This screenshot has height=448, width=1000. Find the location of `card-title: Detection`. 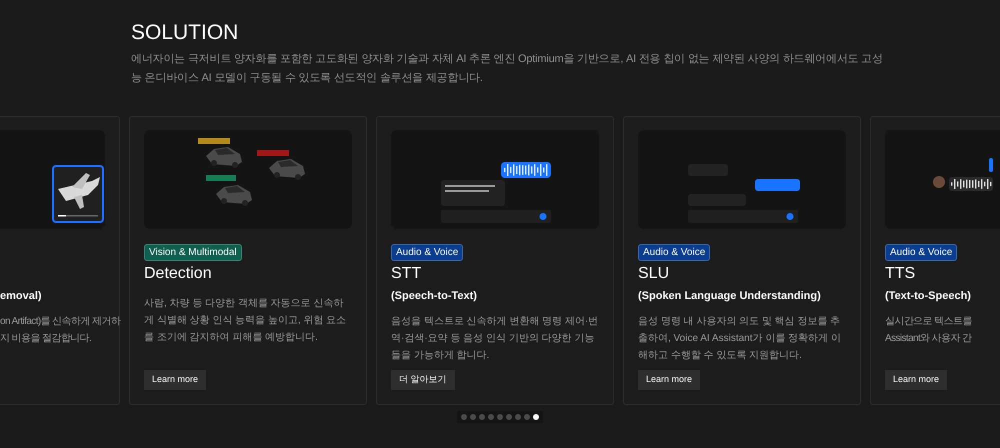

card-title: Detection is located at coordinates (178, 274).